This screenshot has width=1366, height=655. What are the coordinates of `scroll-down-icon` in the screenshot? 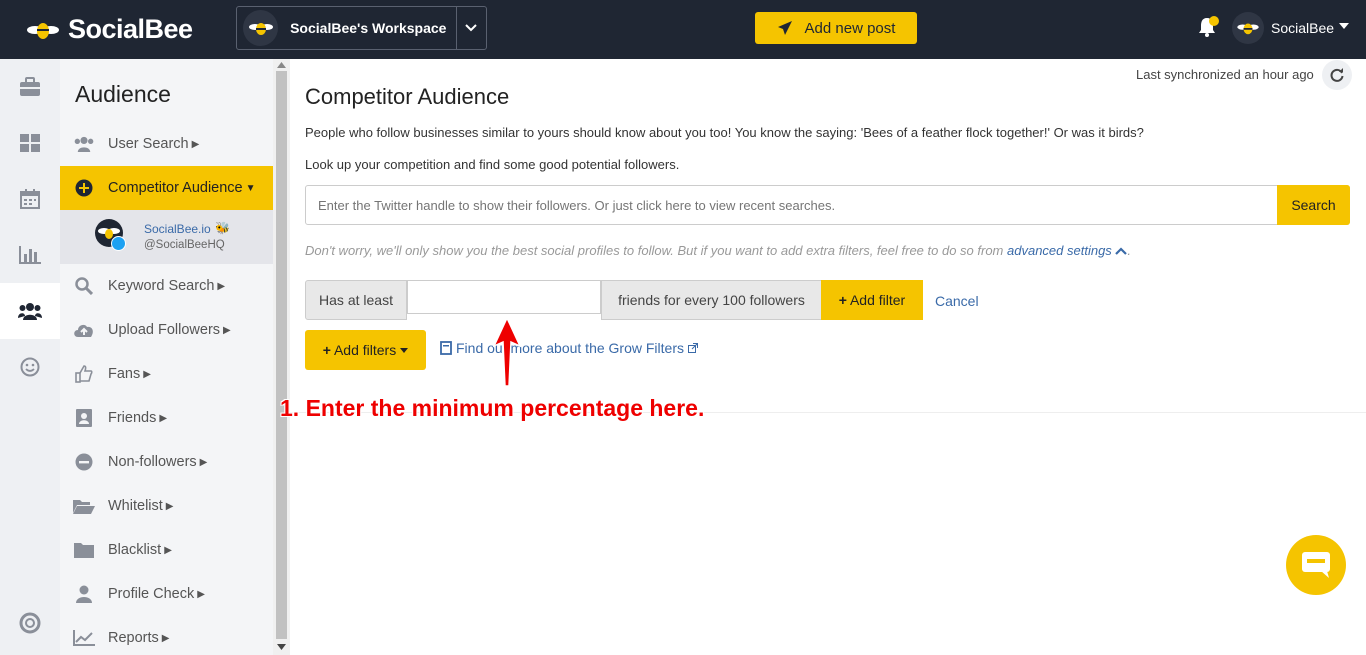 It's located at (281, 647).